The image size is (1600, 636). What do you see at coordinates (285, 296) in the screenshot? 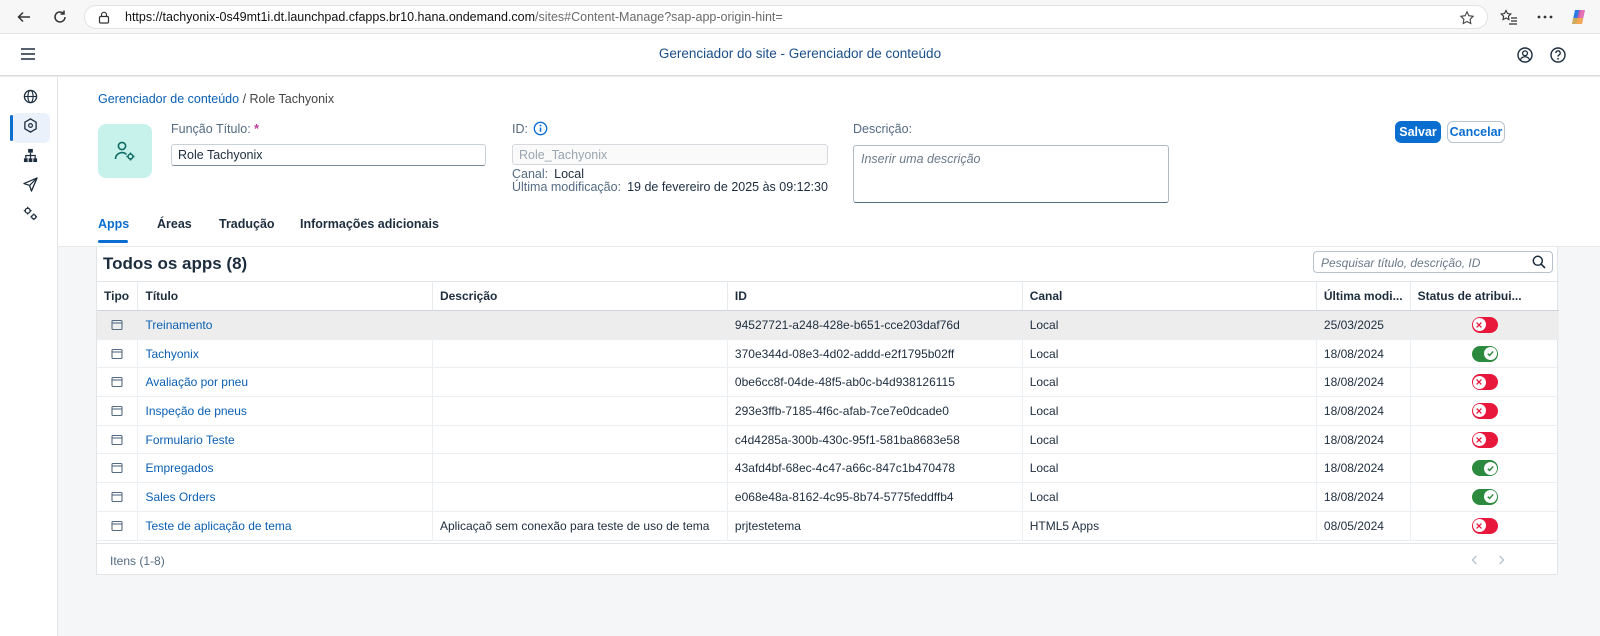
I see `column-header-title: Título` at bounding box center [285, 296].